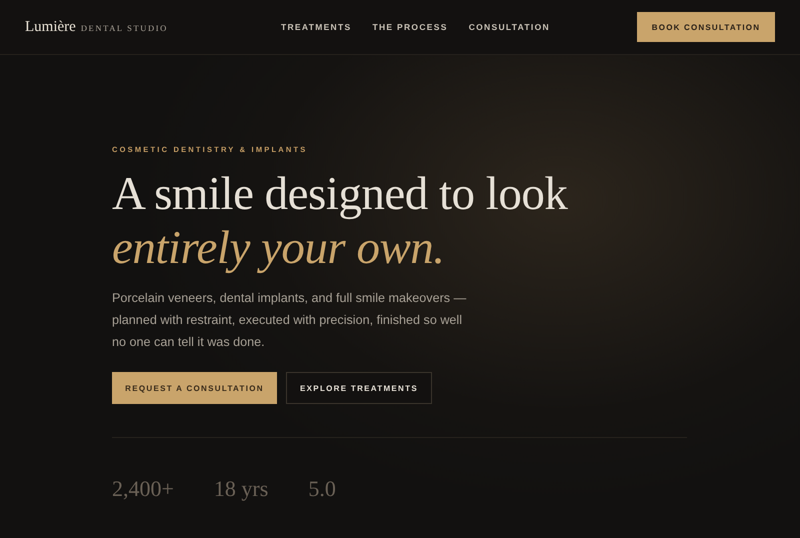  Describe the element at coordinates (124, 27) in the screenshot. I see `logo-subtitle: DENTAL STUDIO` at that location.